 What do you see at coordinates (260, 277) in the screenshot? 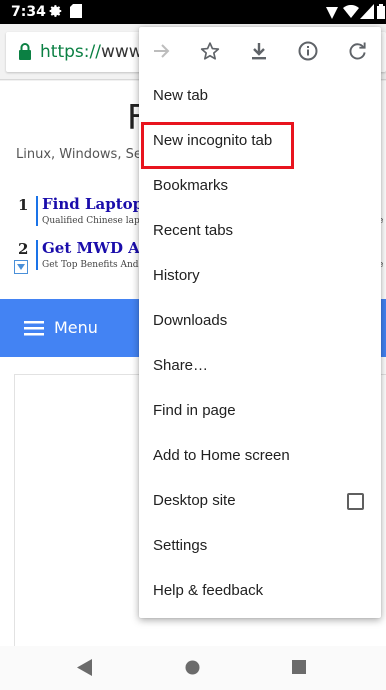
I see `menu-item-history: History` at bounding box center [260, 277].